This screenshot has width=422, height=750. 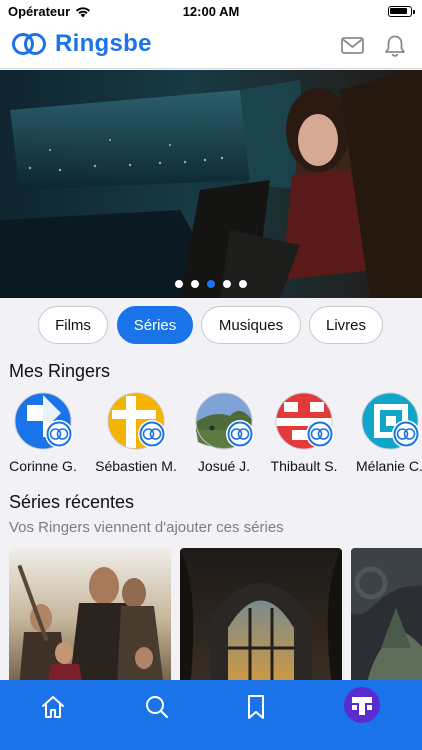 I want to click on bookmark-icon, so click(x=256, y=707).